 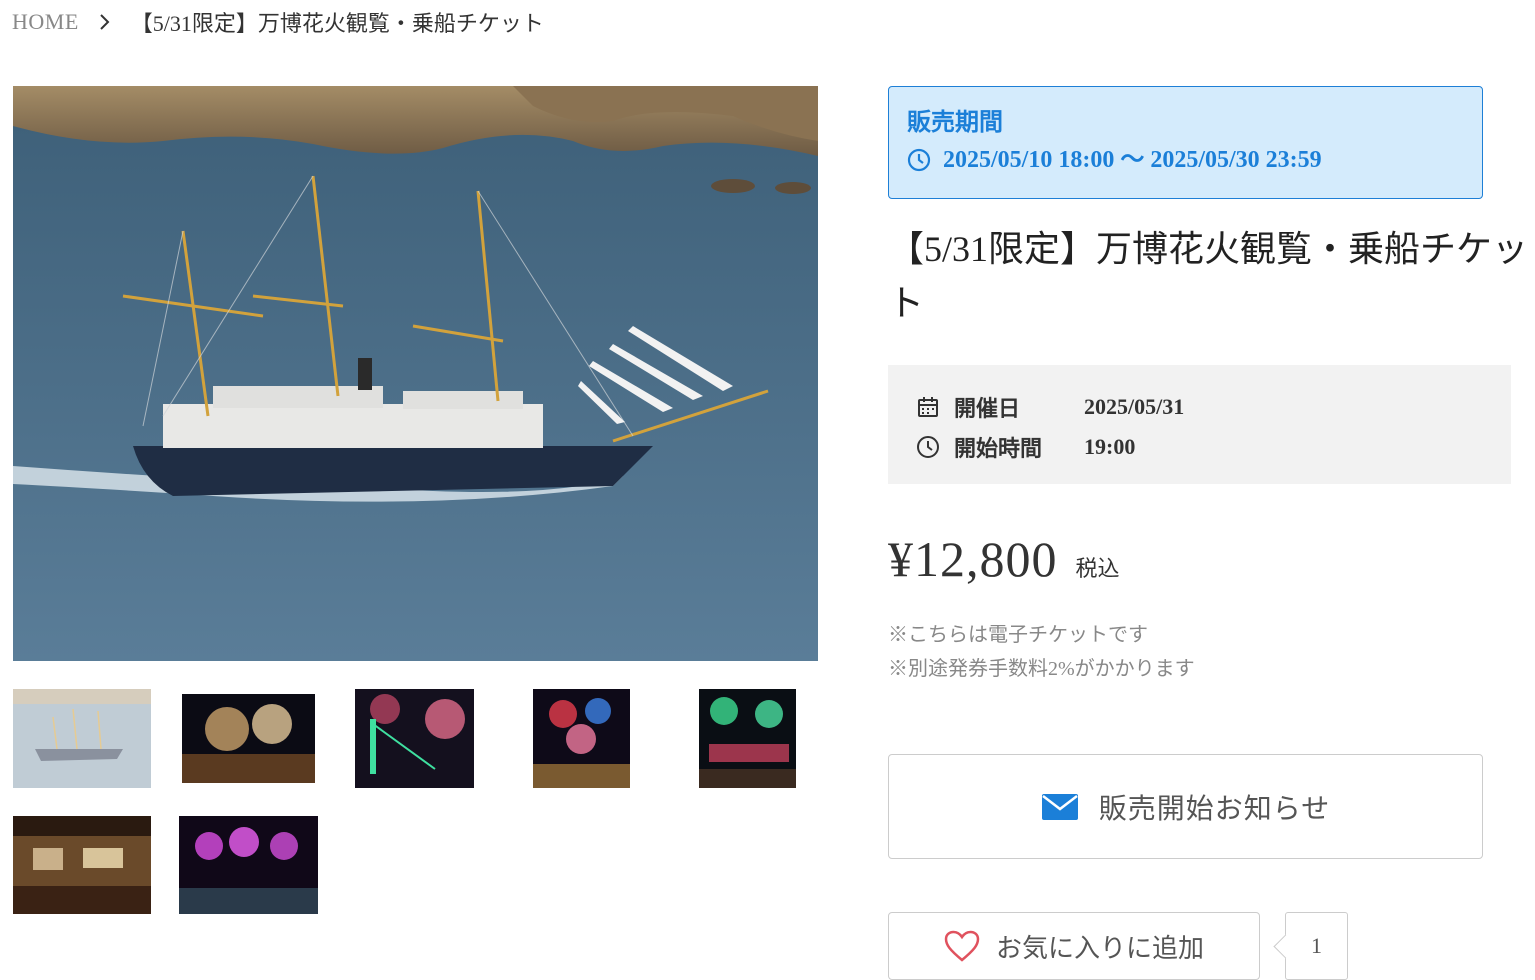 What do you see at coordinates (998, 448) in the screenshot?
I see `event-time-label: 開始時間` at bounding box center [998, 448].